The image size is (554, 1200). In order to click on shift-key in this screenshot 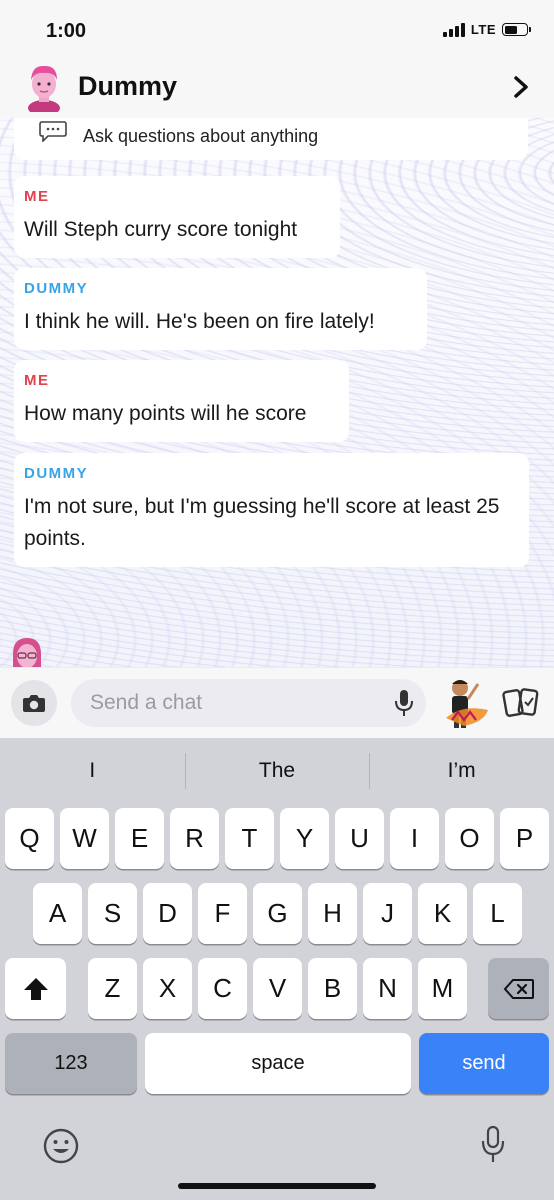, I will do `click(35, 988)`.